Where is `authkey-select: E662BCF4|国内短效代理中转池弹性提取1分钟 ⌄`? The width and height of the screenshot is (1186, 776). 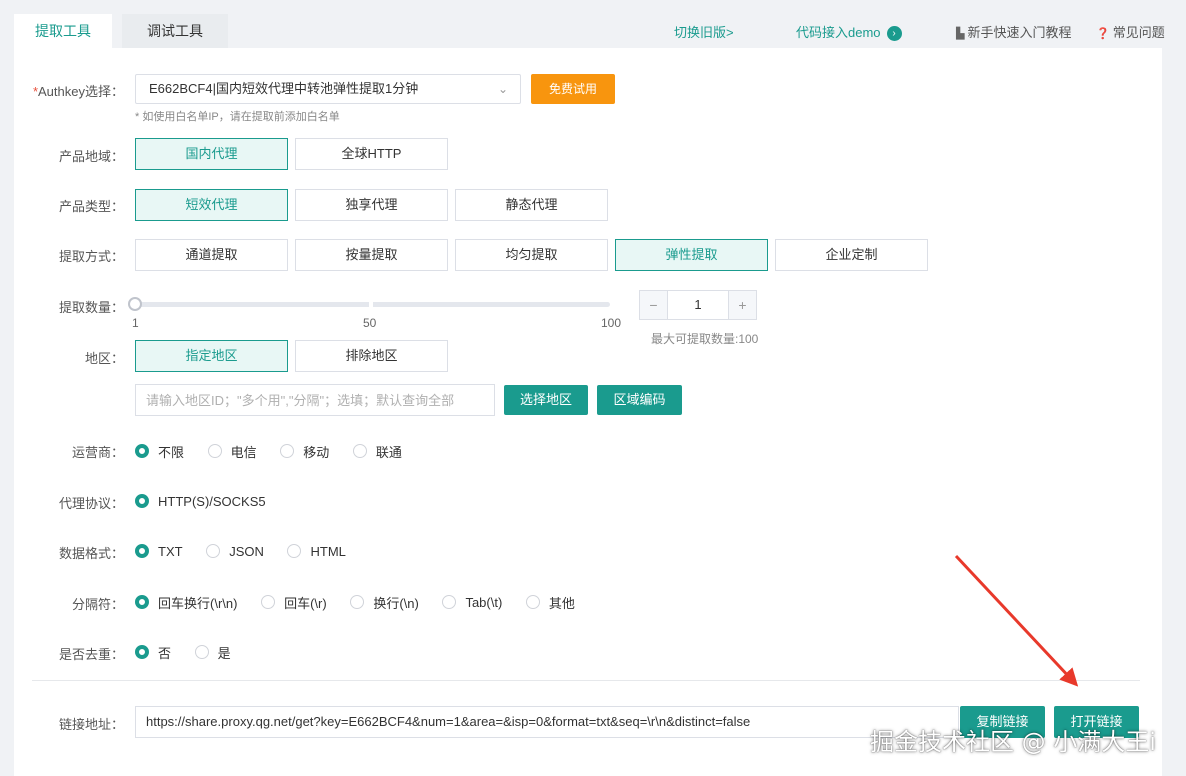
authkey-select: E662BCF4|国内短效代理中转池弹性提取1分钟 ⌄ is located at coordinates (328, 89).